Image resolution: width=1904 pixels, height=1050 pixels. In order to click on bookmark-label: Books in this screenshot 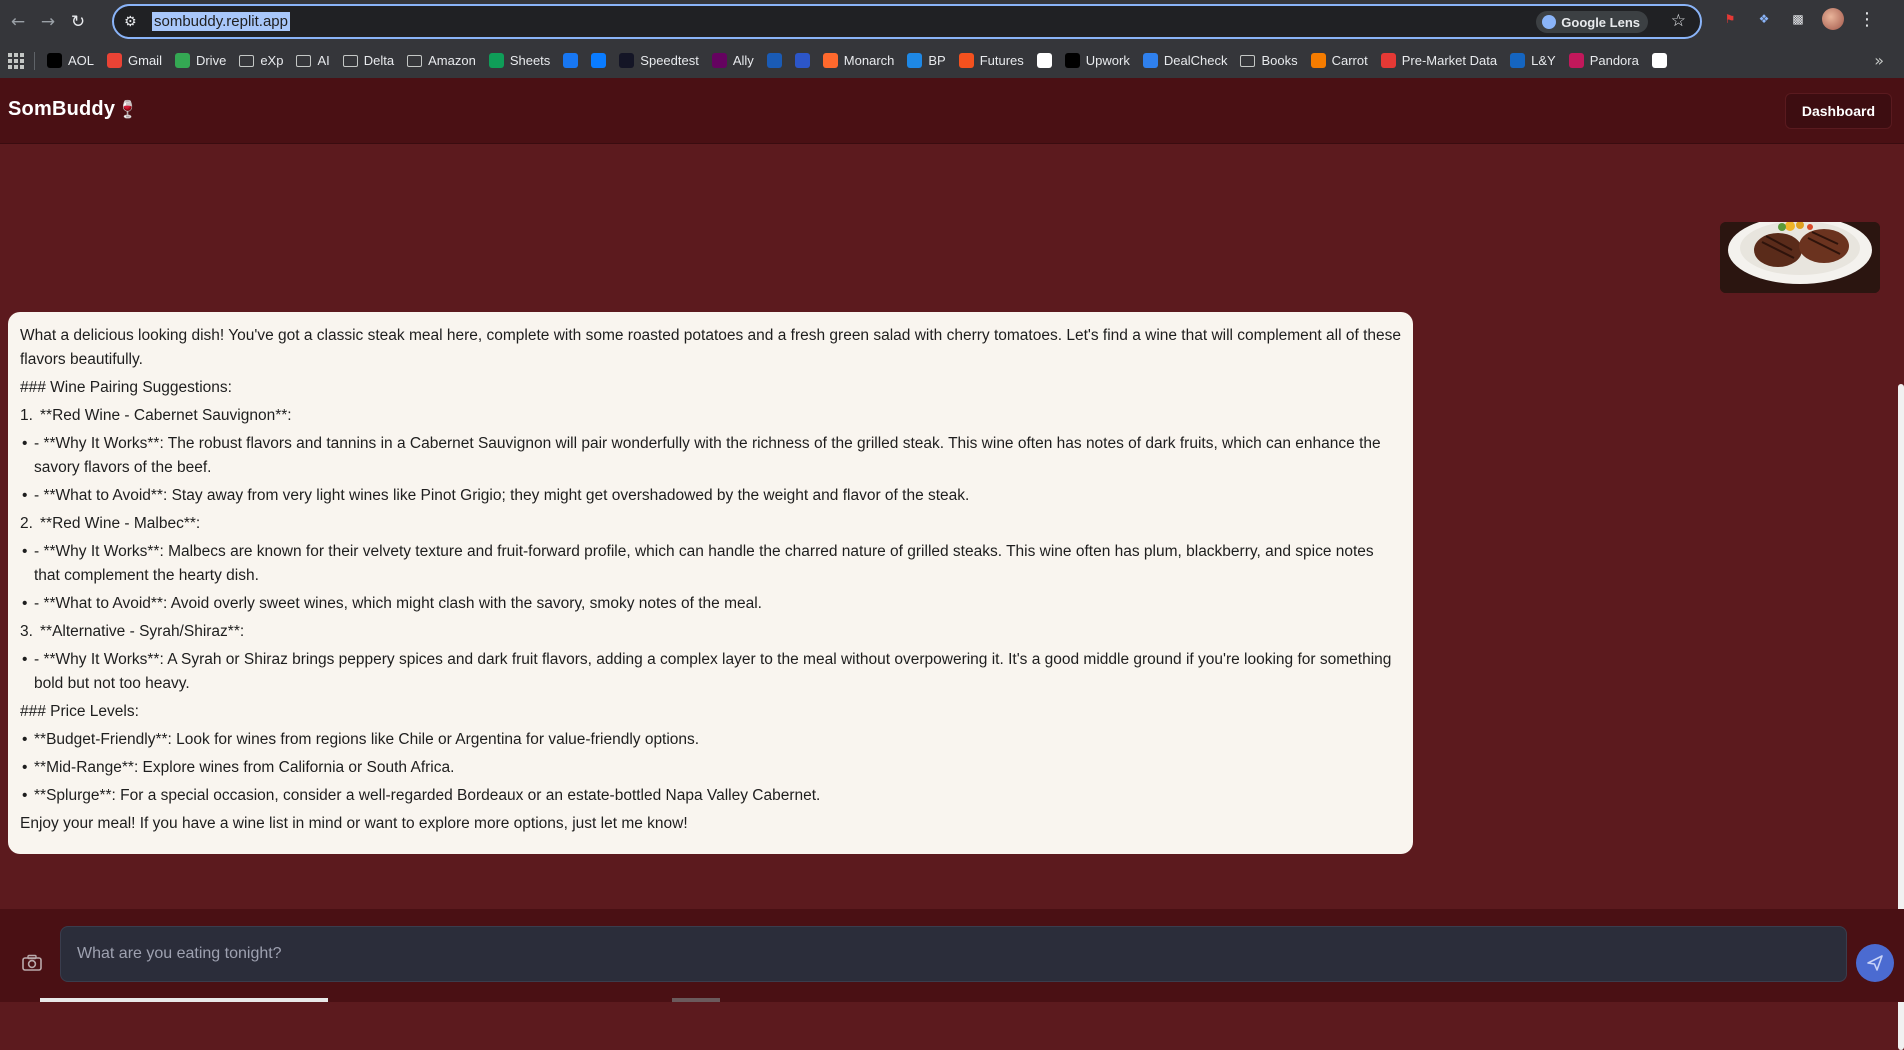, I will do `click(1279, 60)`.